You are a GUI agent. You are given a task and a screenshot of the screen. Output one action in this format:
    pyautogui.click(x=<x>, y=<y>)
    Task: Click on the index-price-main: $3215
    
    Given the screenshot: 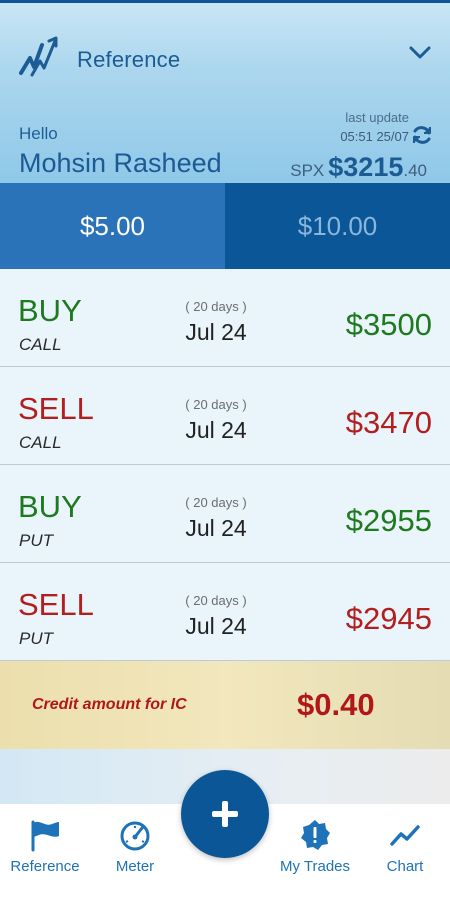 What is the action you would take?
    pyautogui.click(x=366, y=167)
    